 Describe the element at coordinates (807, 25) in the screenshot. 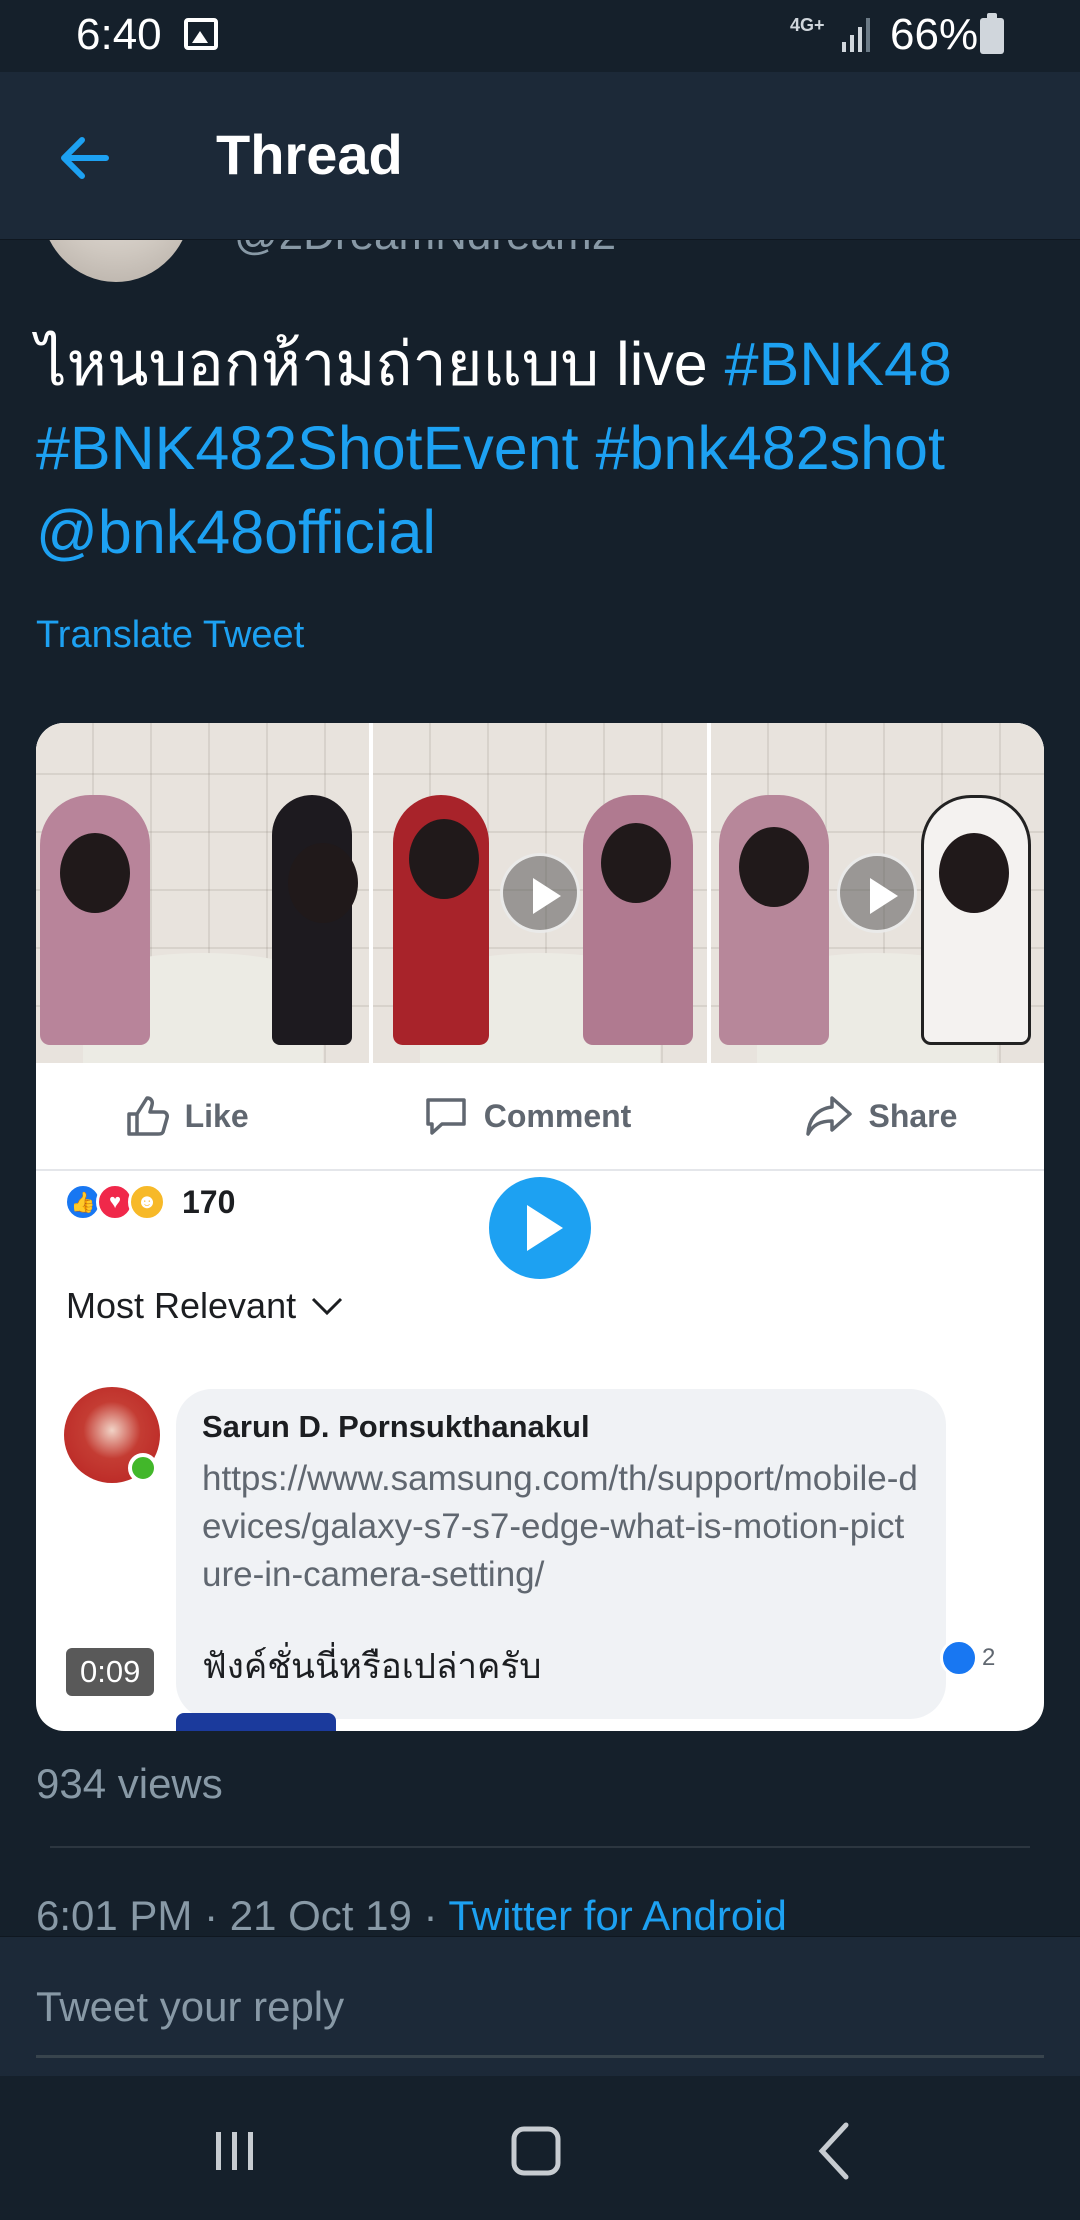

I see `network-type: 4G+` at that location.